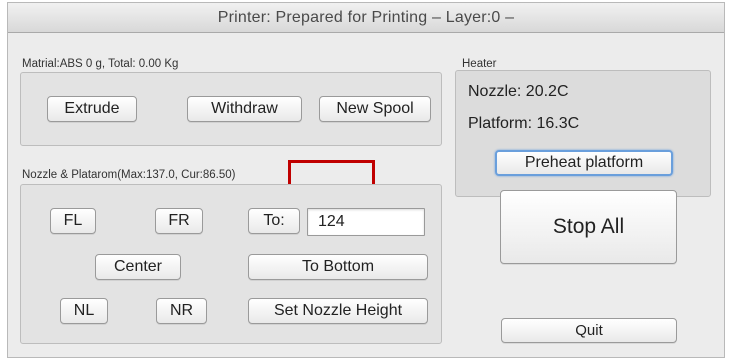  I want to click on material-group: Extrude Withdraw New Spool, so click(231, 109).